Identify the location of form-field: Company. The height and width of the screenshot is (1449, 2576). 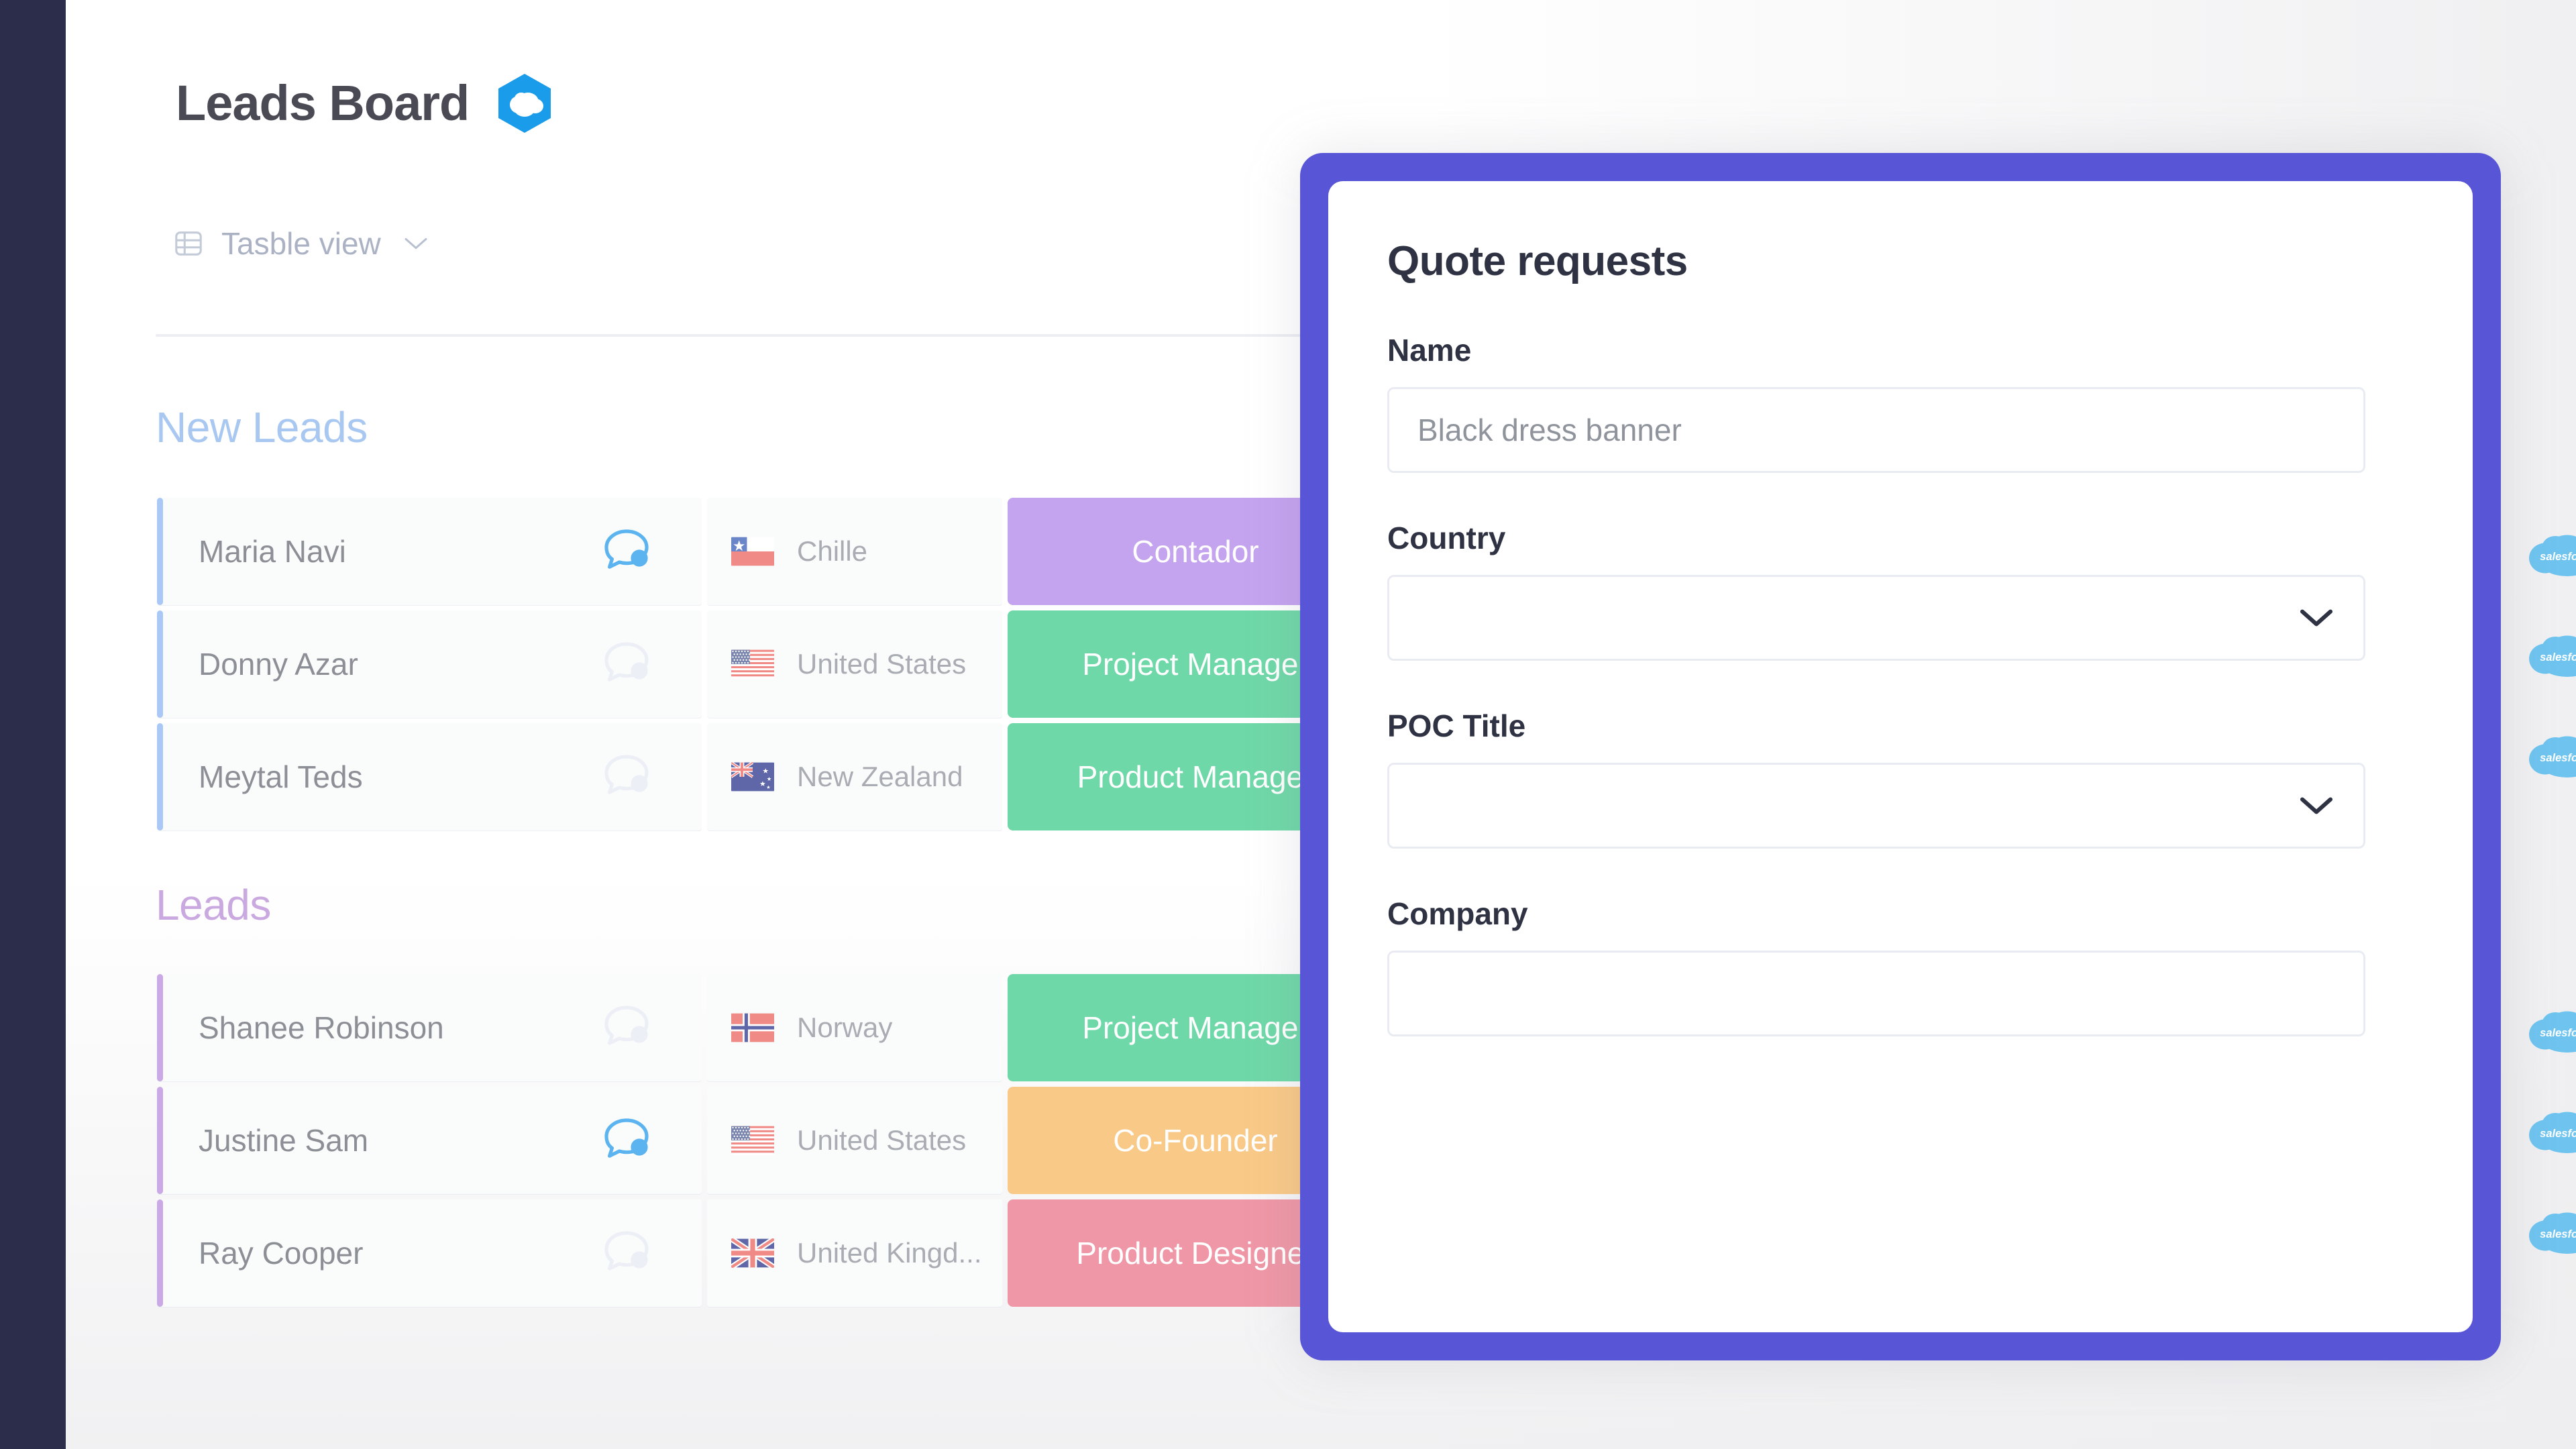
(1900, 966).